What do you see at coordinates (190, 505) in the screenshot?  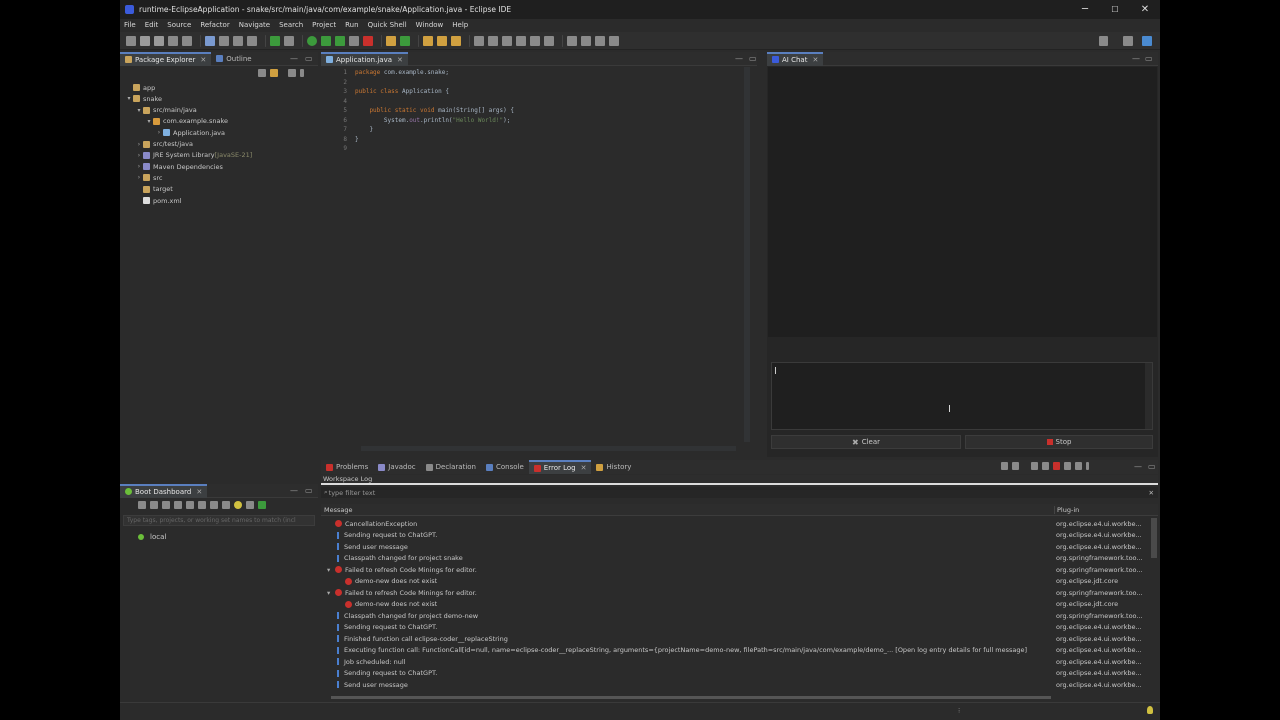 I see `console-icon` at bounding box center [190, 505].